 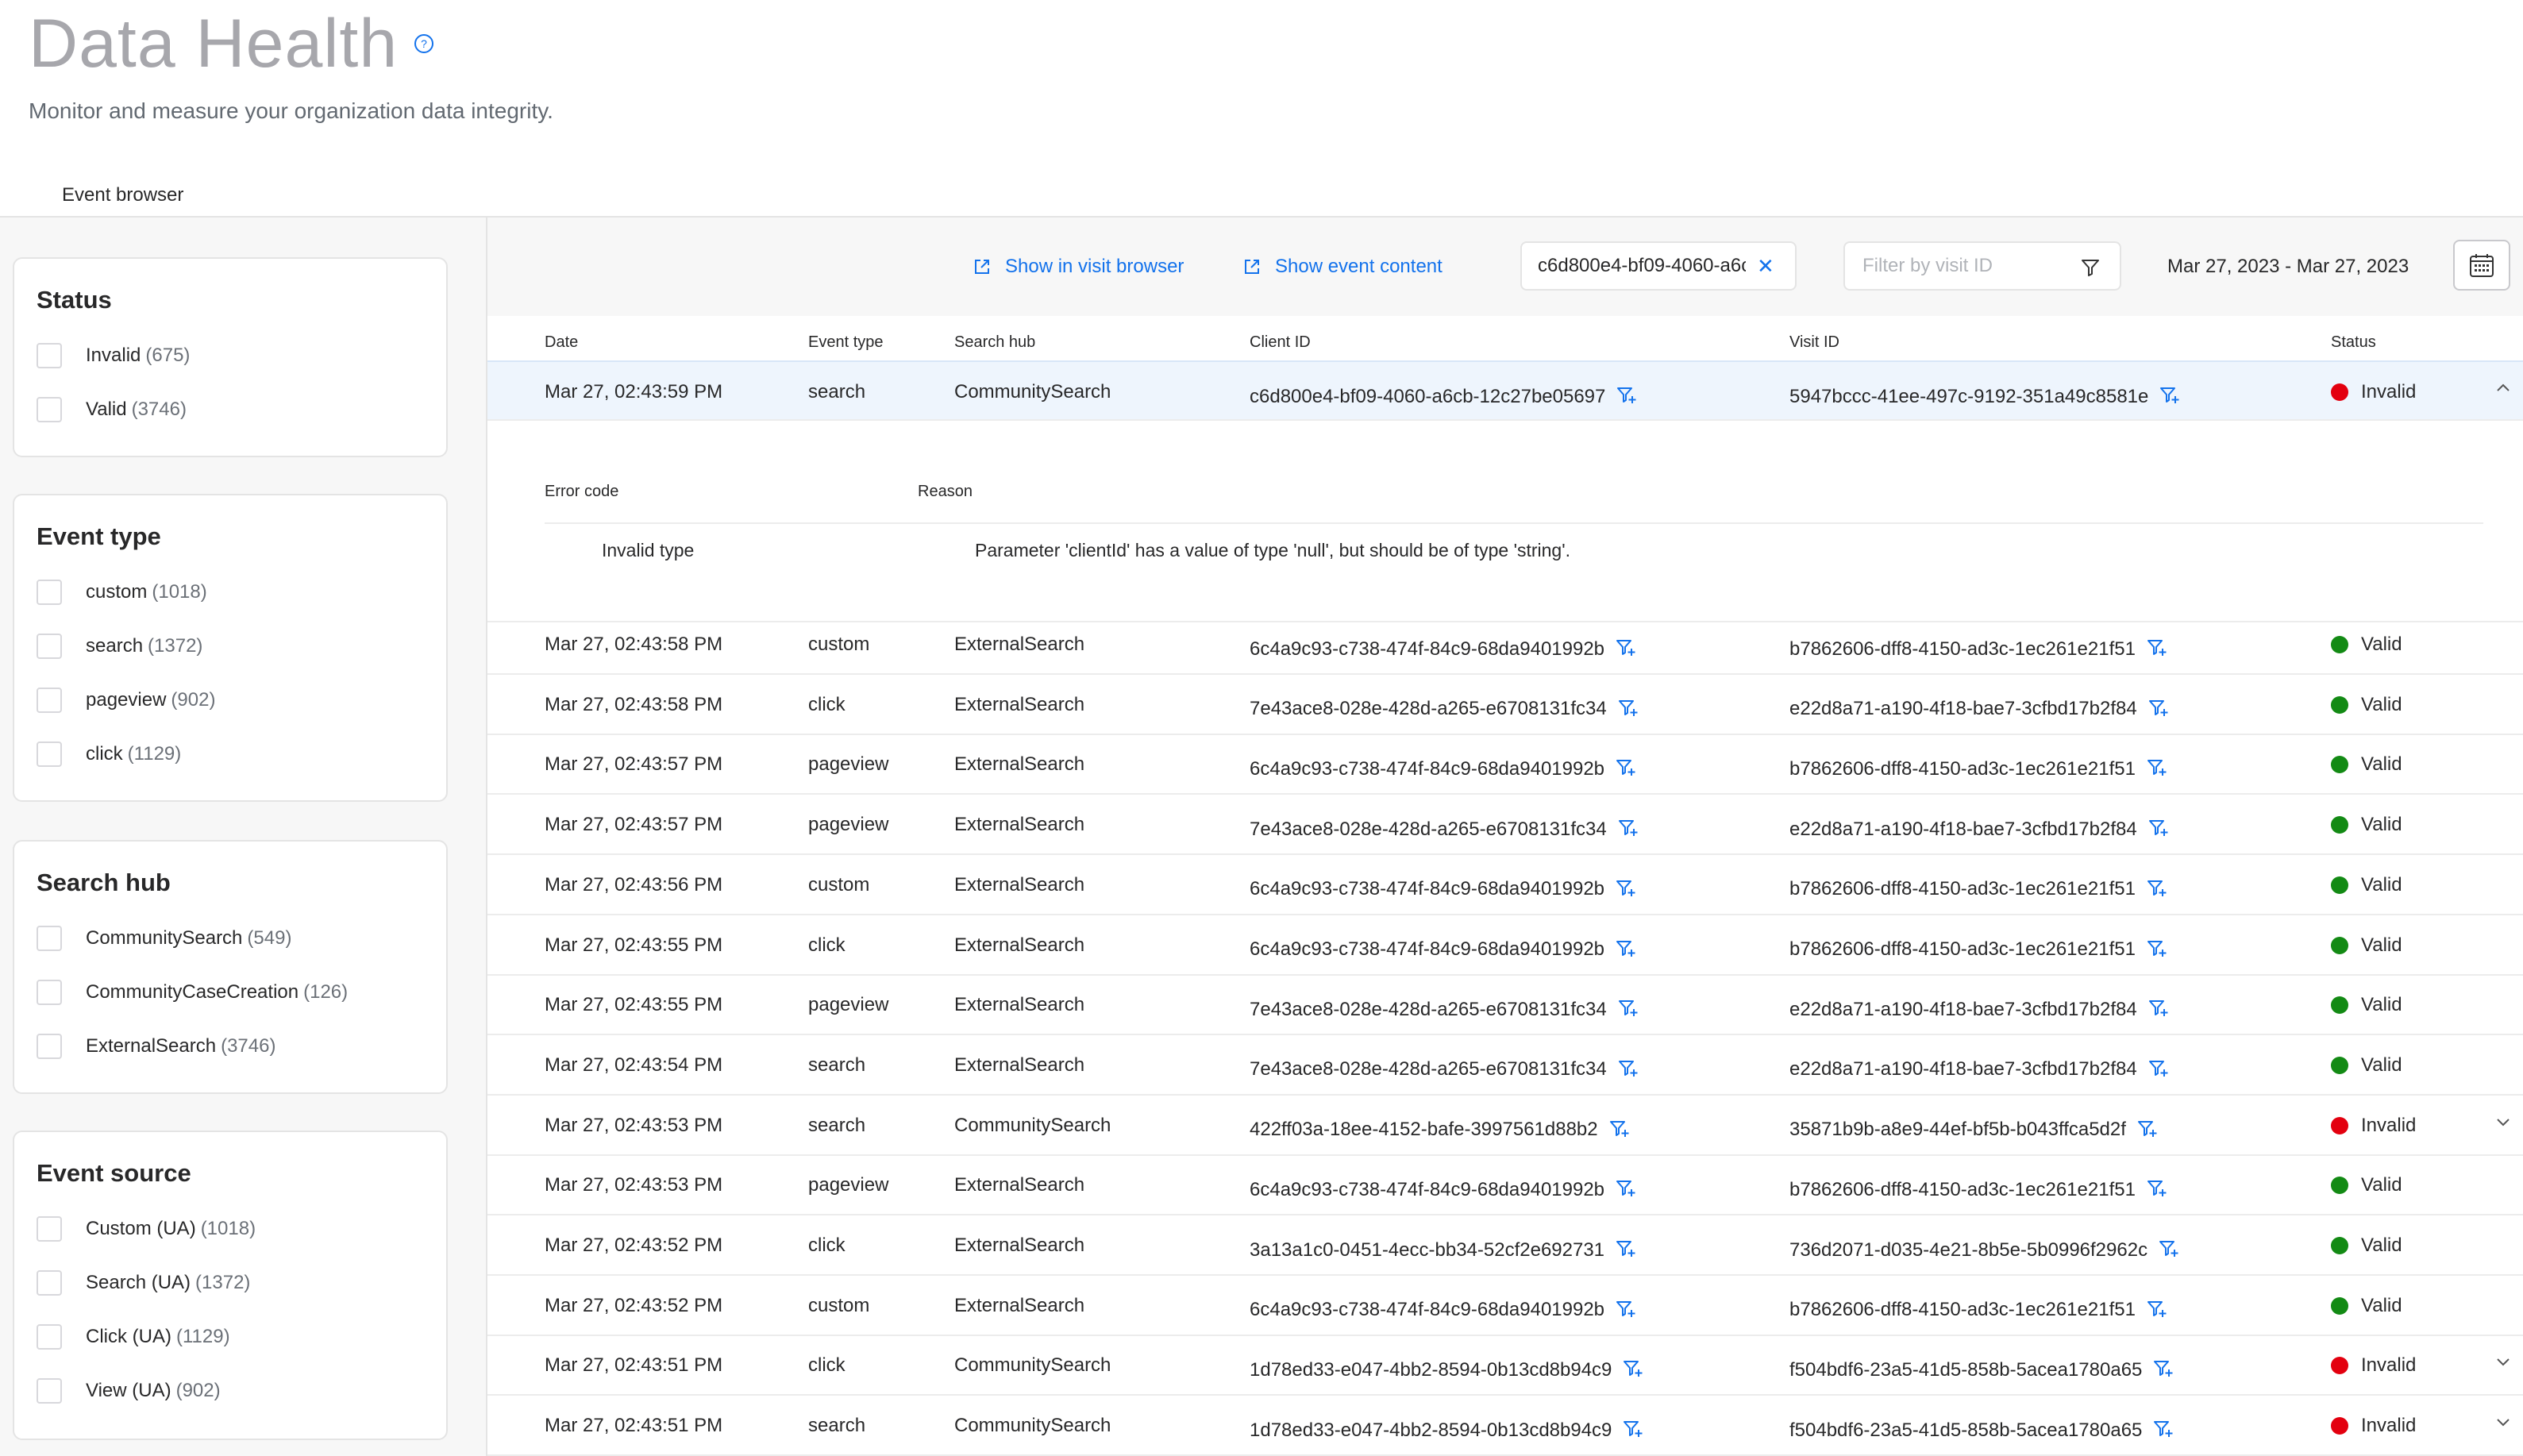 I want to click on show-event-content-link: Show event content, so click(x=1343, y=267).